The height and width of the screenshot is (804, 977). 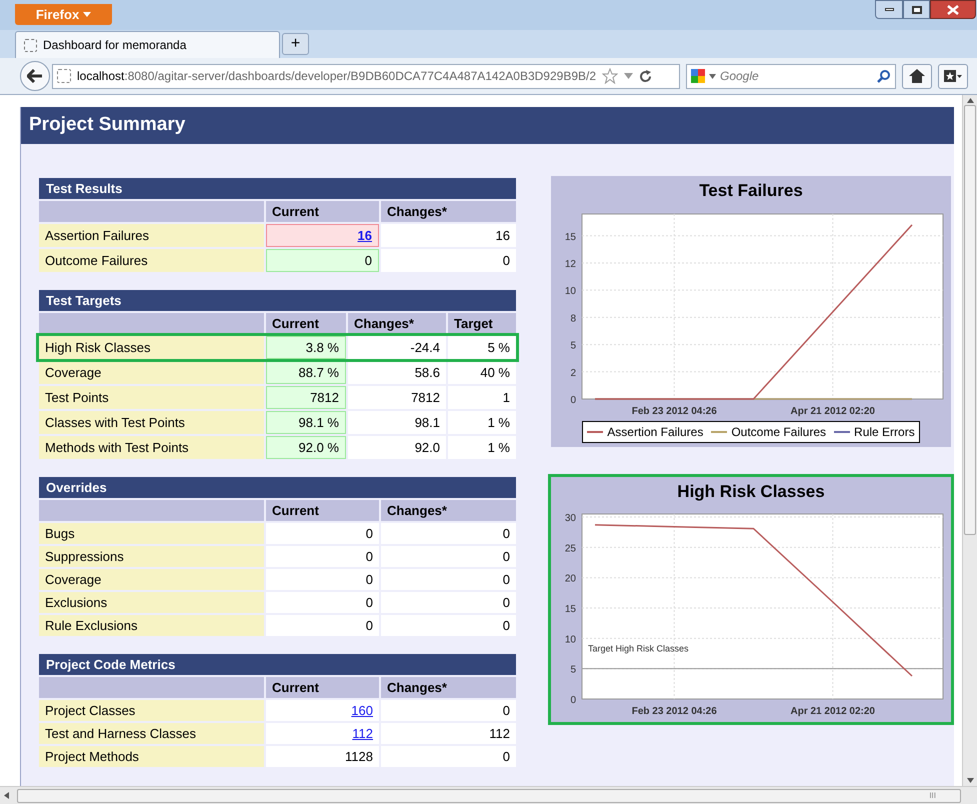 I want to click on chart-title: Test Failures, so click(x=751, y=191).